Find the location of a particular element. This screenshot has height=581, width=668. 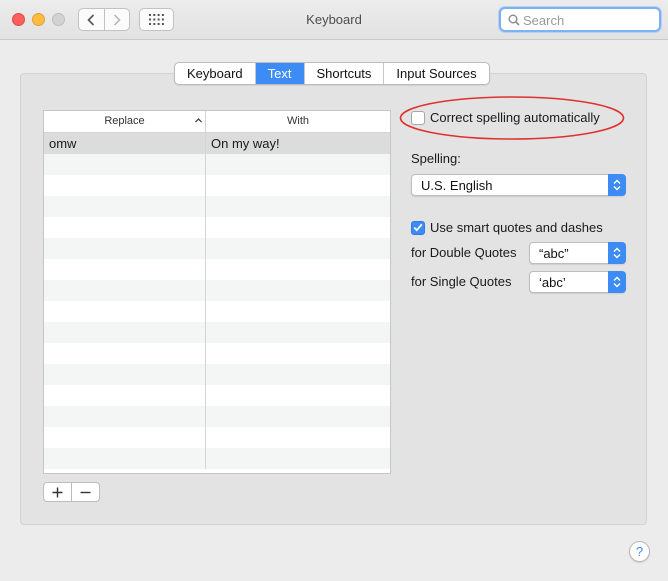

spelling-popup: U.S. English is located at coordinates (518, 185).